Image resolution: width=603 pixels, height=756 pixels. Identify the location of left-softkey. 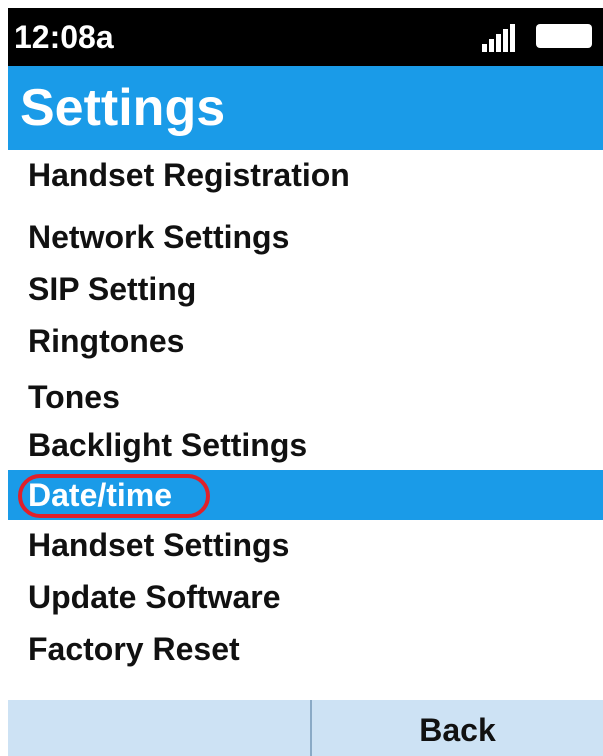
(160, 728).